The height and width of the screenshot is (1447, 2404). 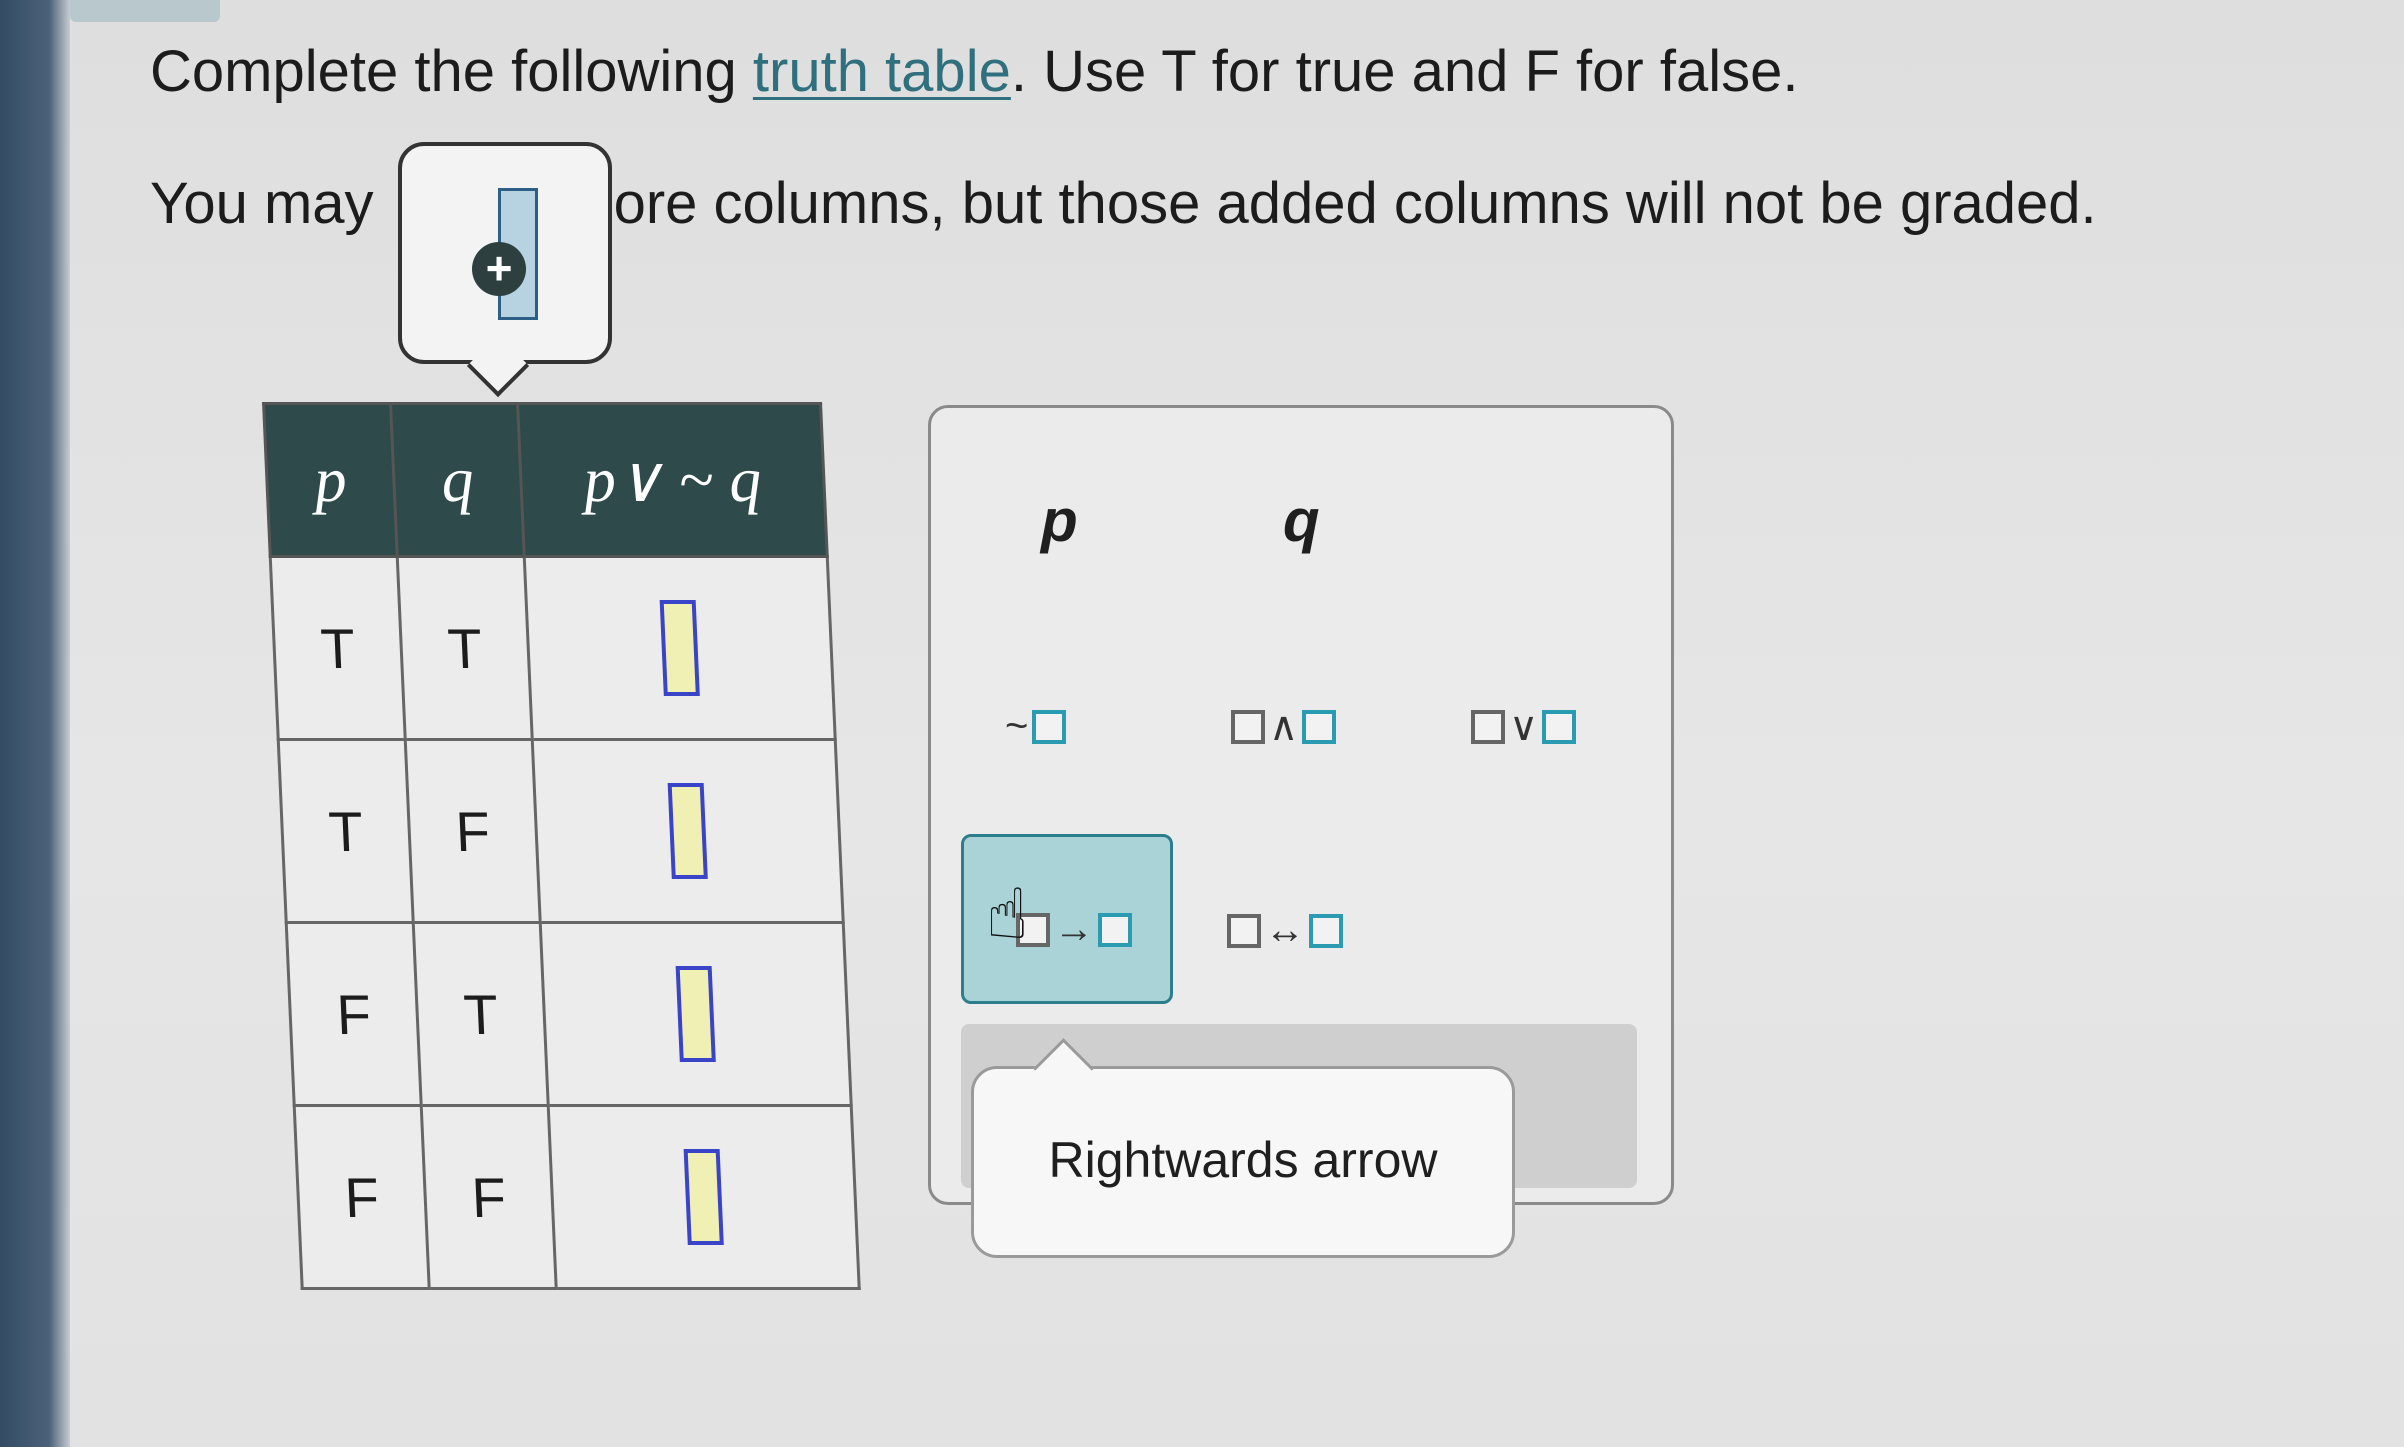 What do you see at coordinates (1059, 520) in the screenshot?
I see `palette-p-button: p` at bounding box center [1059, 520].